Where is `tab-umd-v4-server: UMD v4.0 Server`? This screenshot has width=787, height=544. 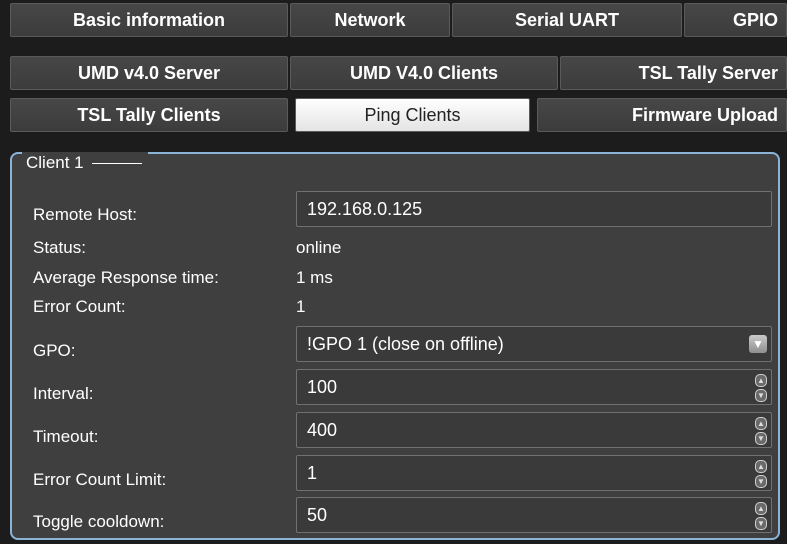 tab-umd-v4-server: UMD v4.0 Server is located at coordinates (149, 73).